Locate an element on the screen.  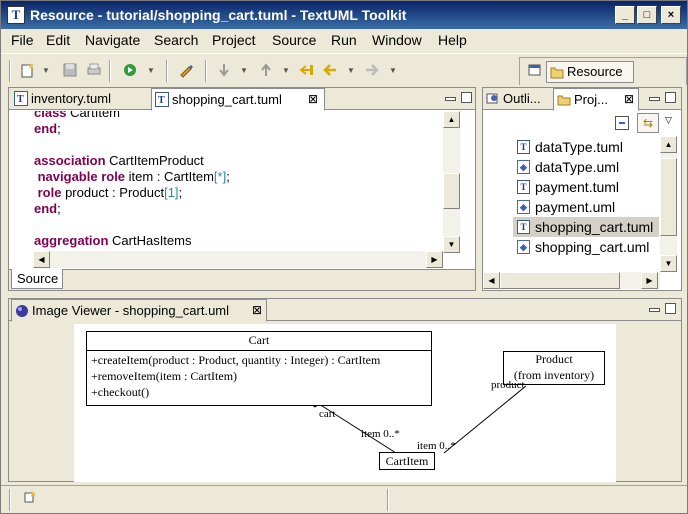
tree-item-shopping-cart-uml: ◈ shopping_cart.uml is located at coordinates (581, 247).